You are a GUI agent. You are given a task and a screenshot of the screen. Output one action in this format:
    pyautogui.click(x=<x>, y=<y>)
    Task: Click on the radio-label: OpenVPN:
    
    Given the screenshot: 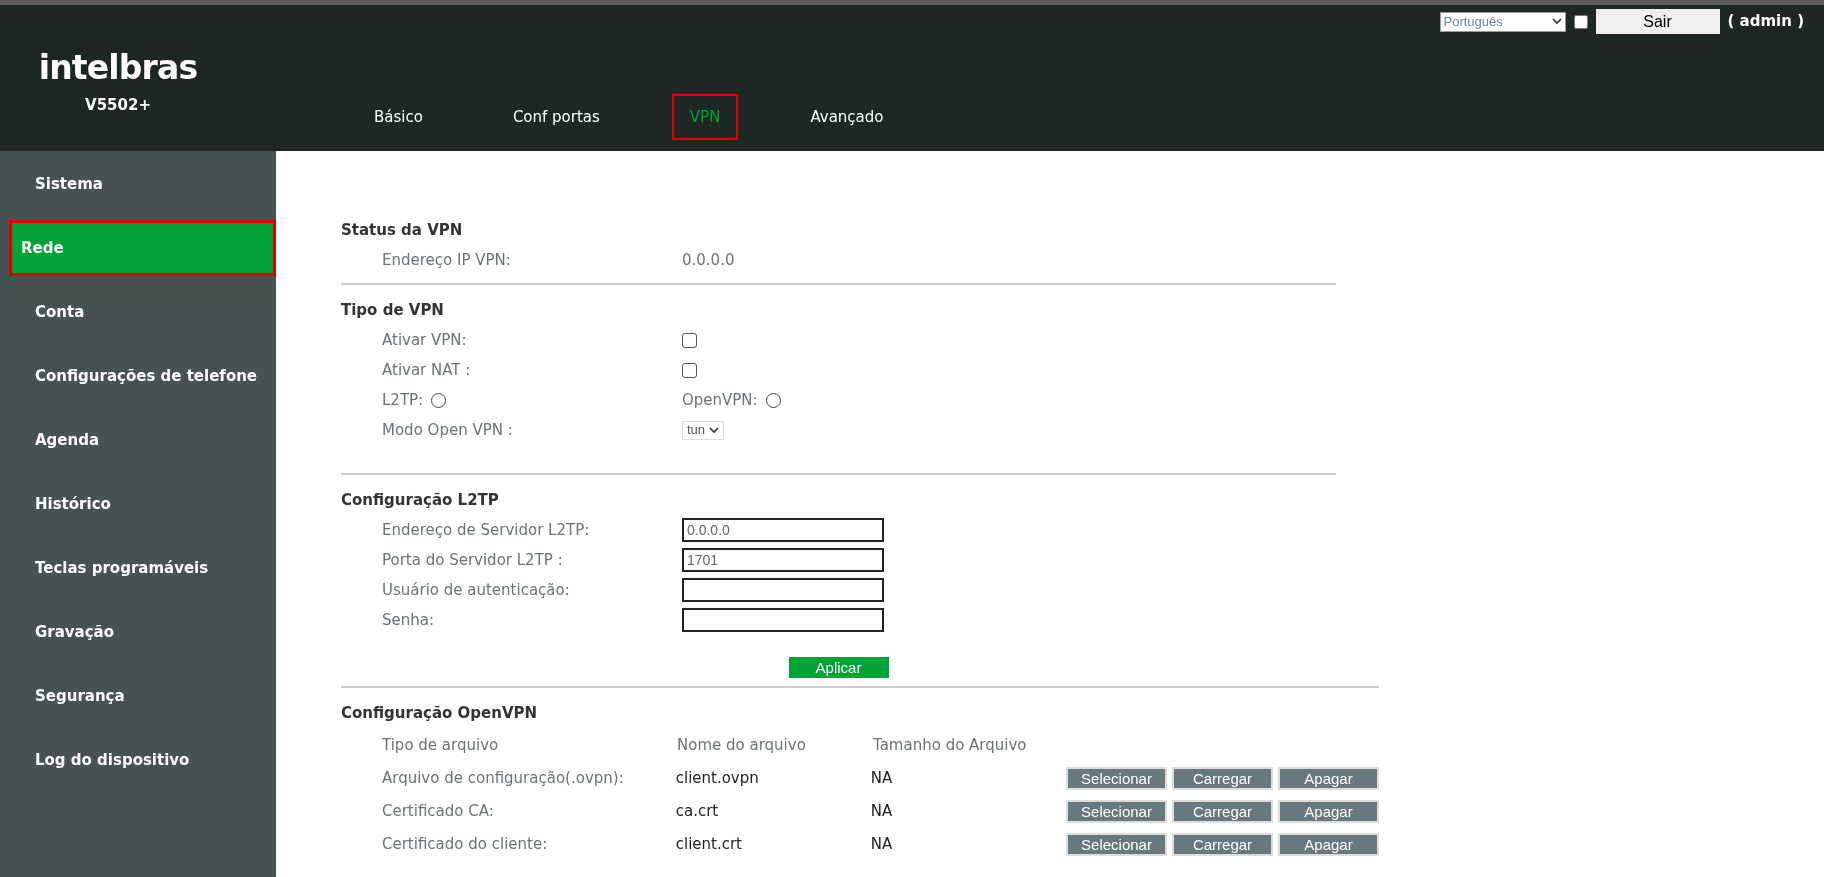 What is the action you would take?
    pyautogui.click(x=720, y=400)
    